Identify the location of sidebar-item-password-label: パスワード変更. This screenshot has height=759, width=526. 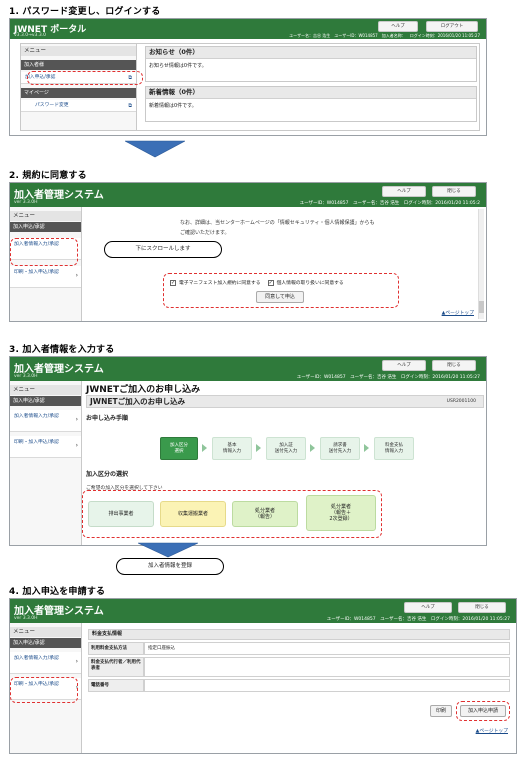
(52, 105).